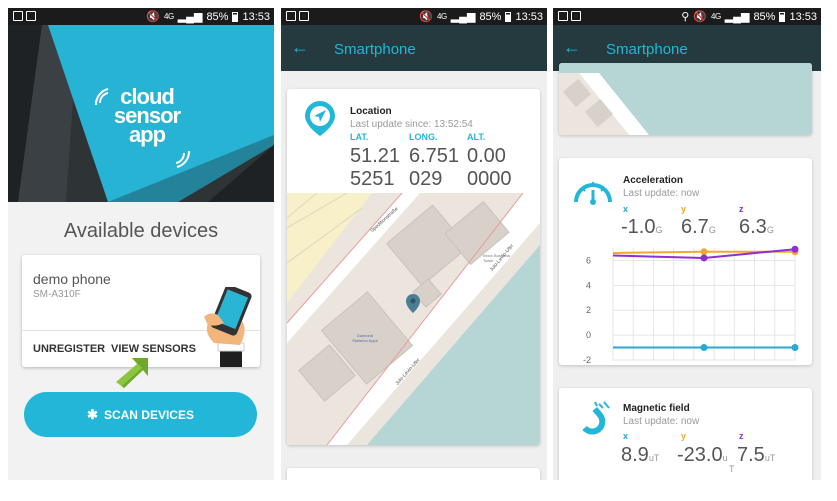 The image size is (837, 501). I want to click on location-last-update: Last update since: 13:52:54, so click(411, 124).